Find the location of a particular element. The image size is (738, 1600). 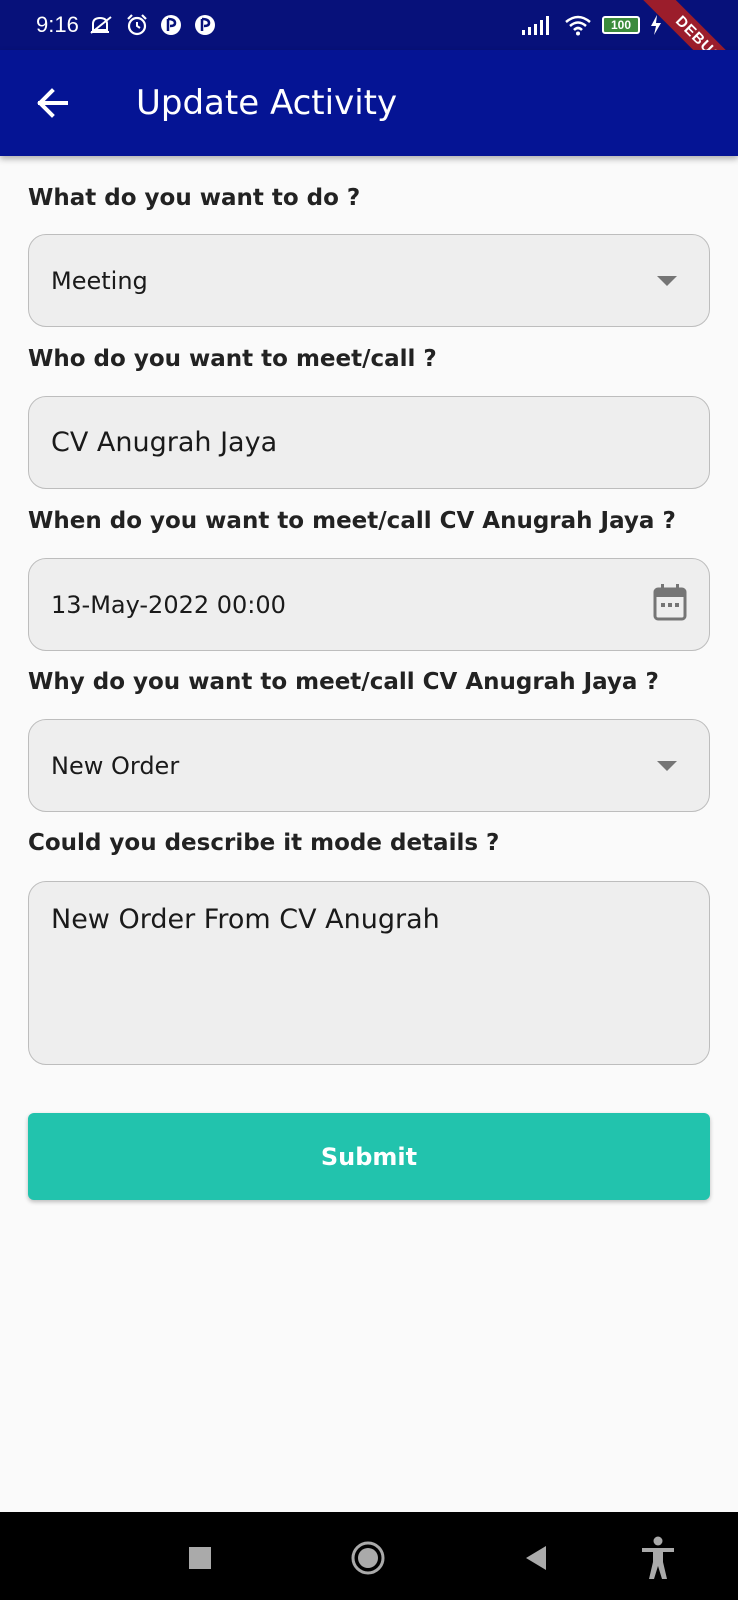

recent-apps-button is located at coordinates (200, 1558).